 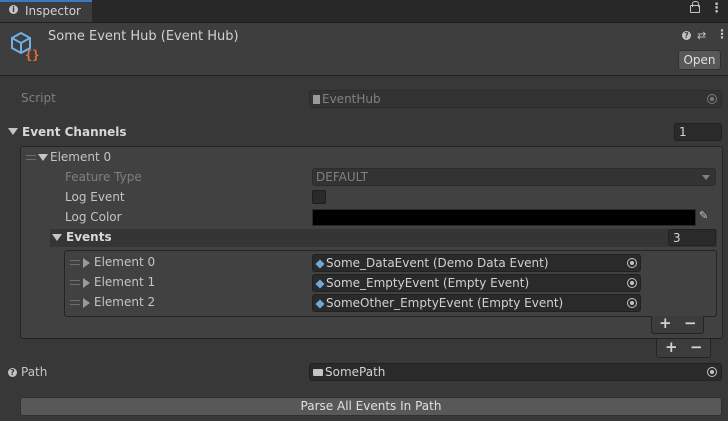 What do you see at coordinates (445, 303) in the screenshot?
I see `event-value: SomeOther_EmptyEvent (Empty Event)` at bounding box center [445, 303].